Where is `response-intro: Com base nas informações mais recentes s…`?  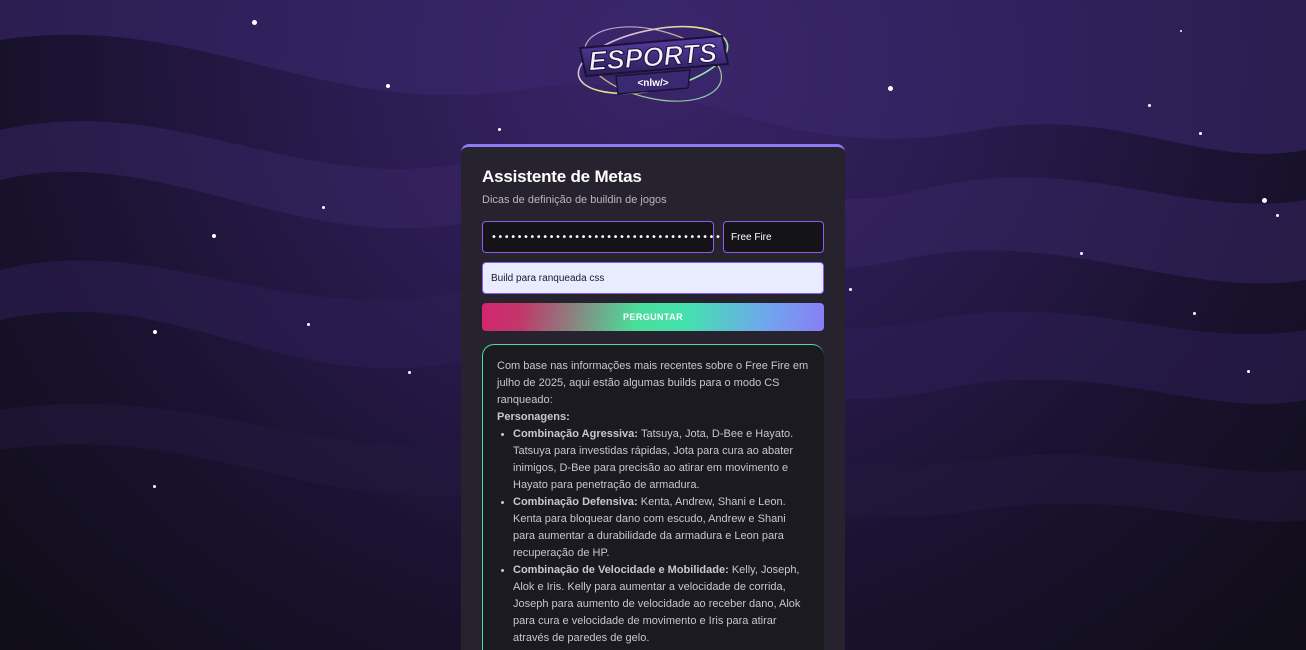
response-intro: Com base nas informações mais recentes s… is located at coordinates (653, 383).